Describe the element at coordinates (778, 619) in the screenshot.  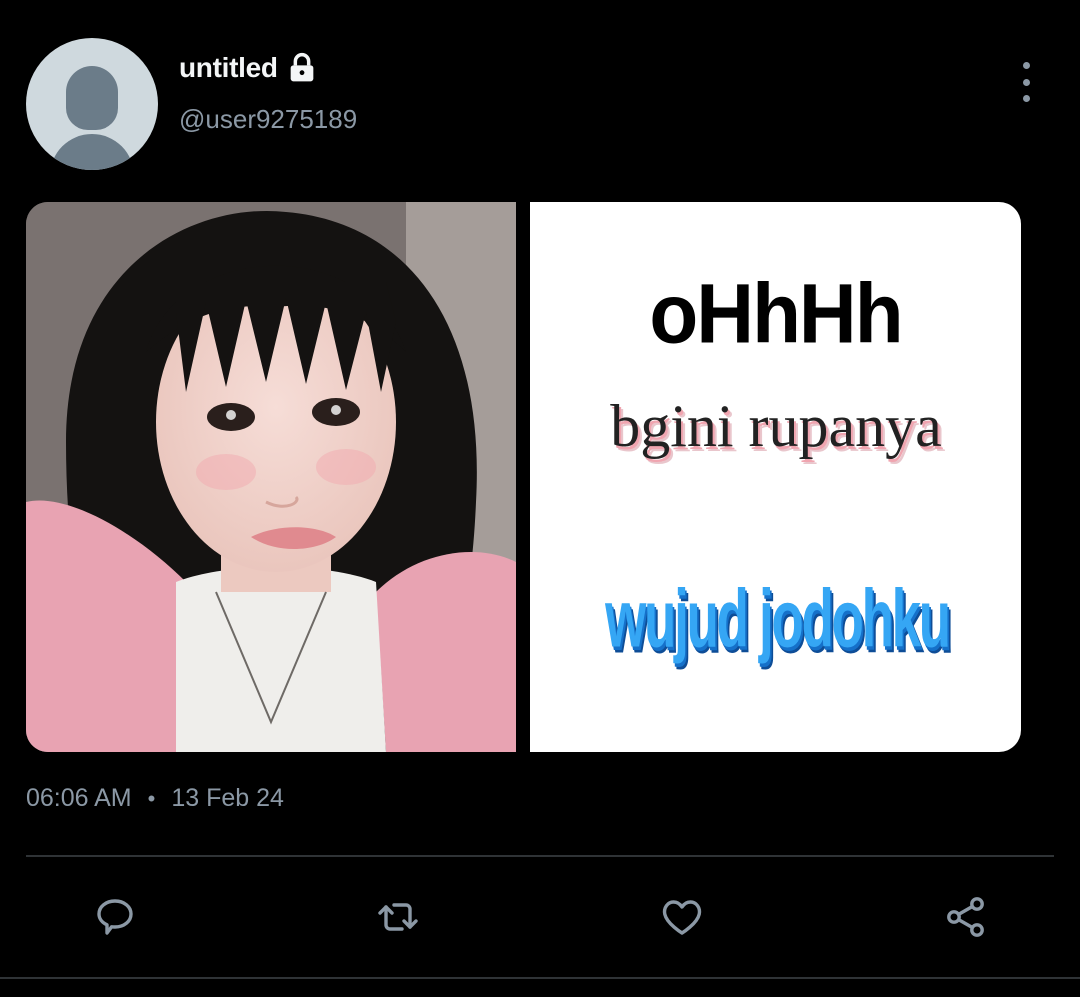
I see `meme-text-line3: wujud jodohku` at that location.